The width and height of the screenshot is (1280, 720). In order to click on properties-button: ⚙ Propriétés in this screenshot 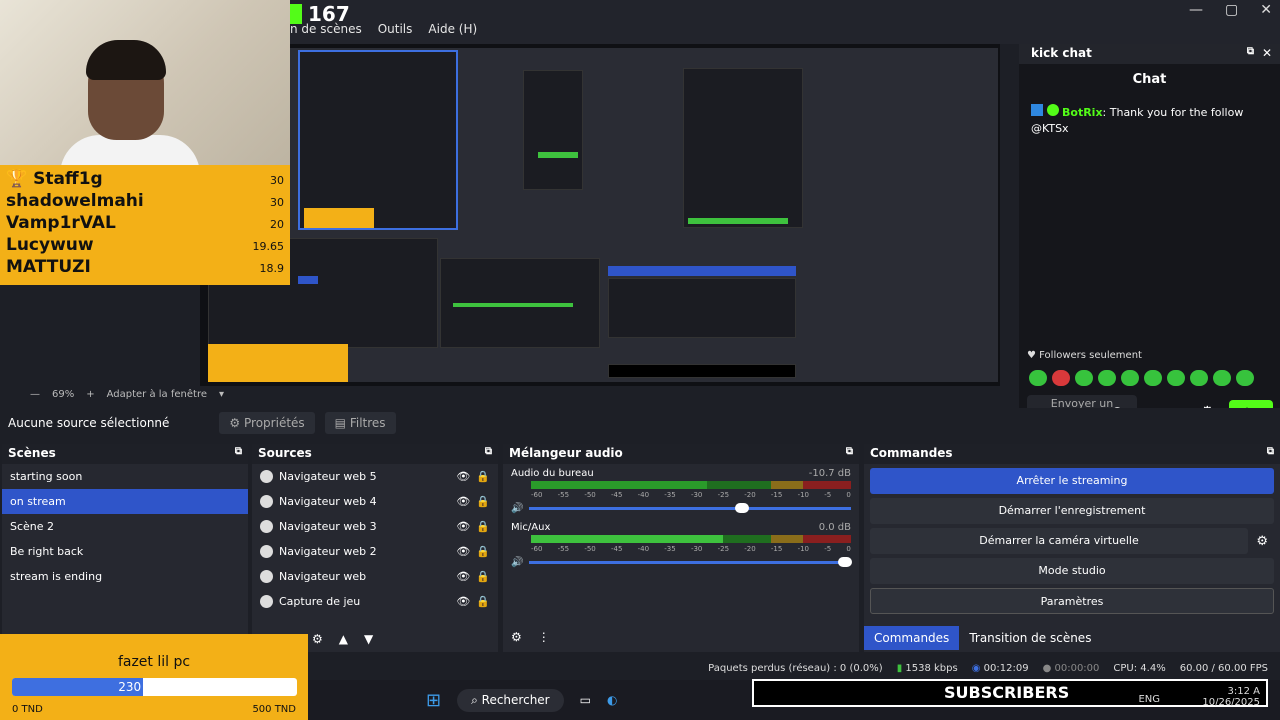, I will do `click(267, 423)`.